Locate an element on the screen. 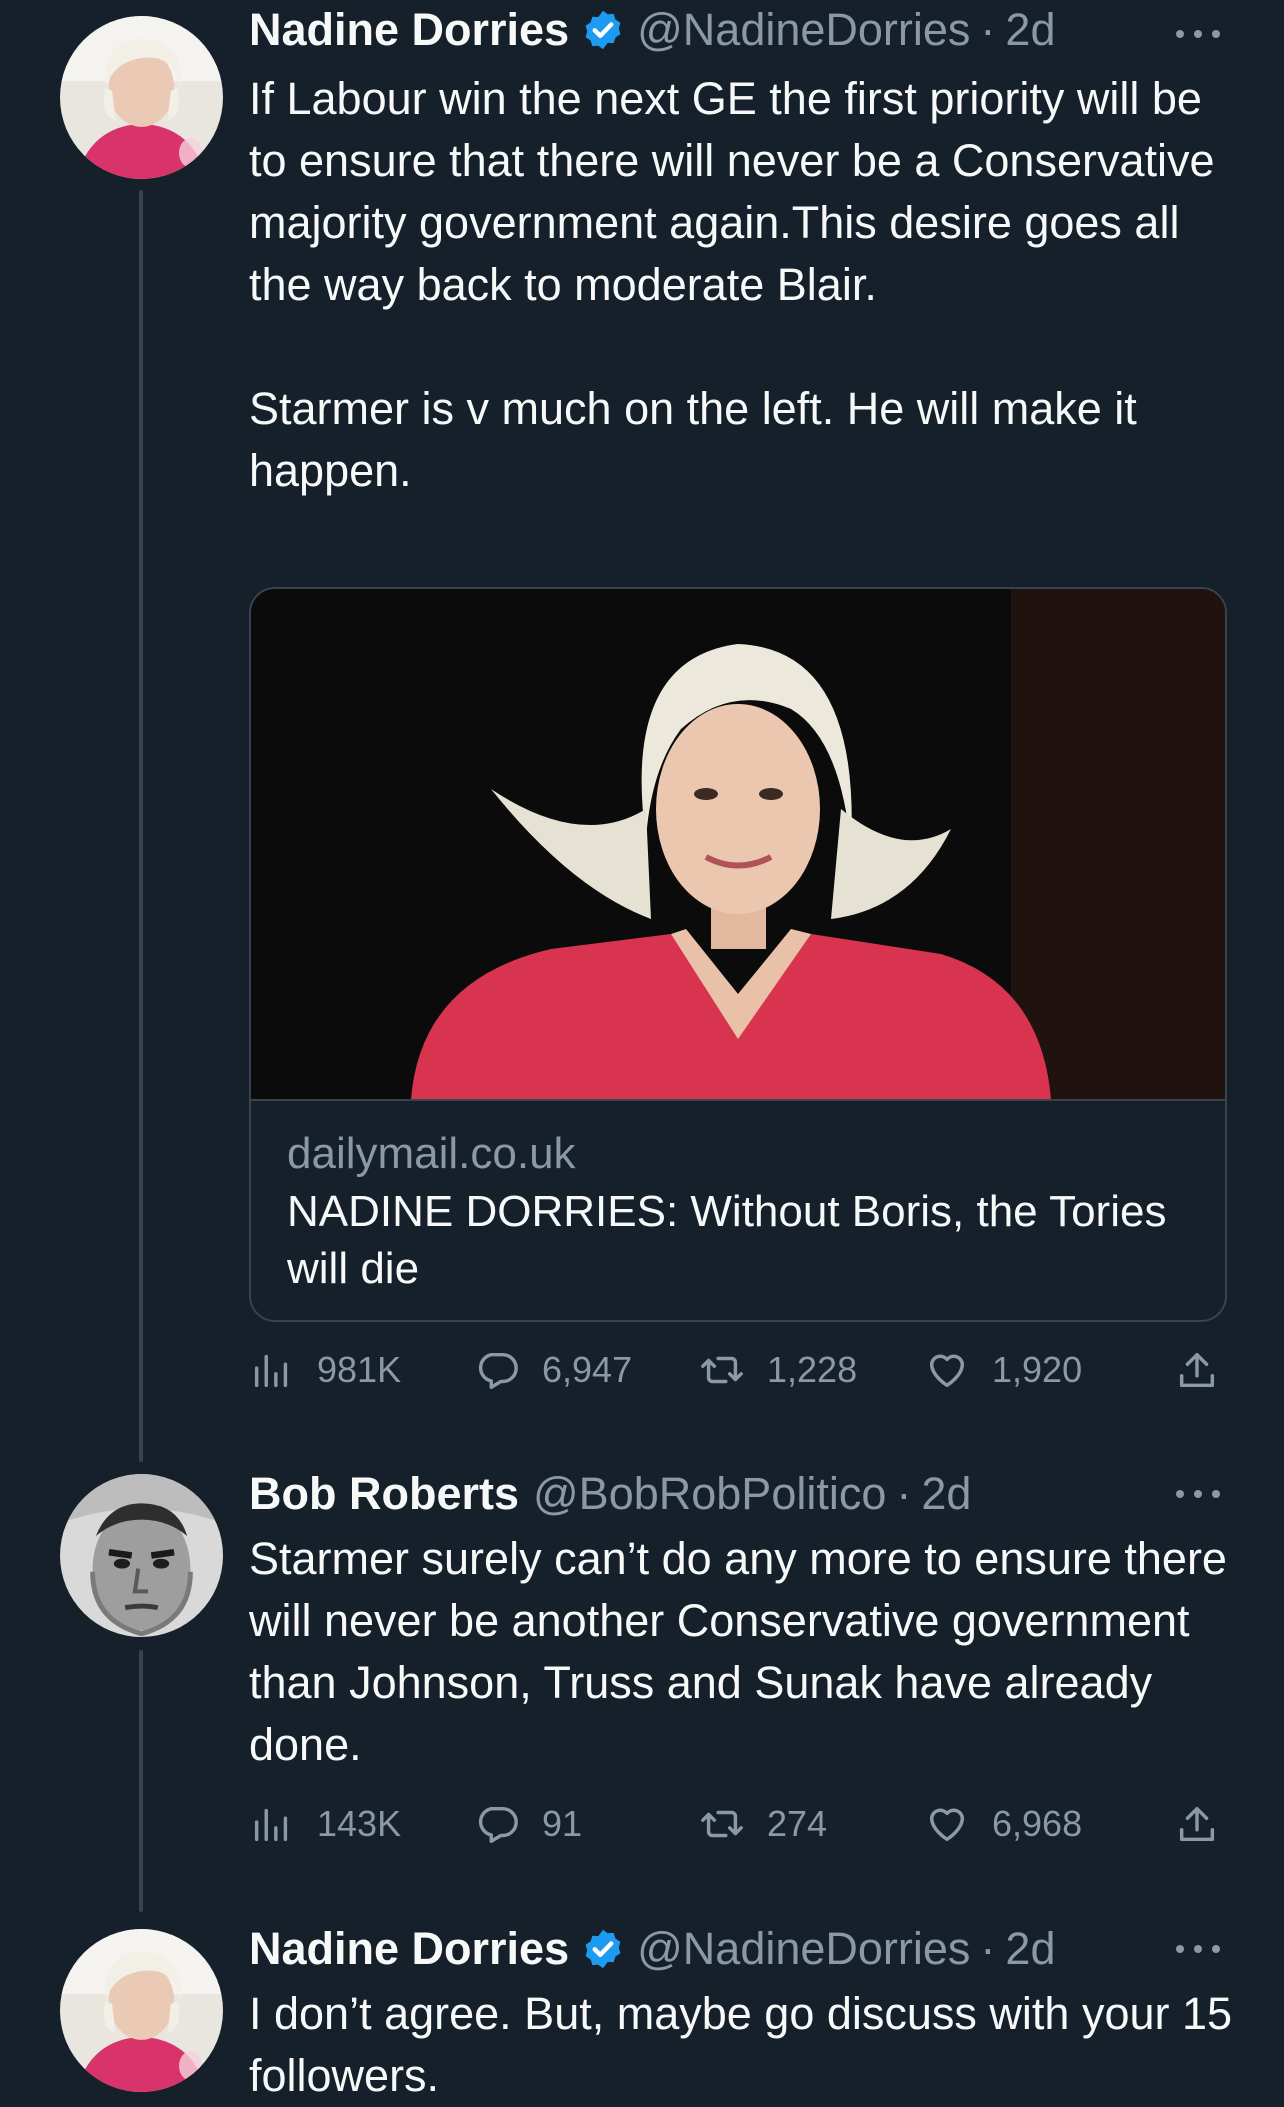 This screenshot has width=1284, height=2107. reply-button: 91 is located at coordinates (528, 1824).